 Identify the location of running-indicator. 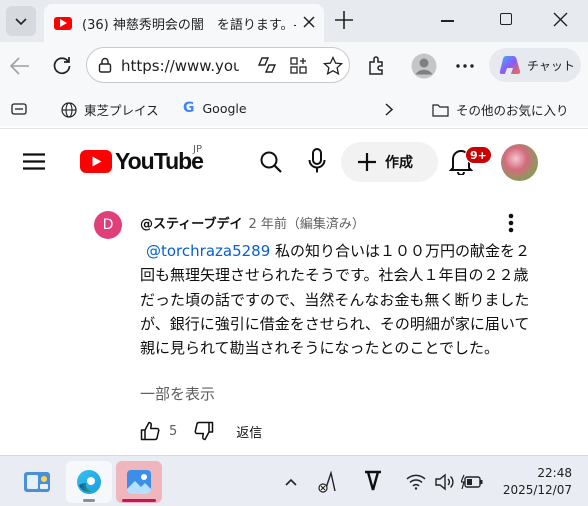
(89, 500).